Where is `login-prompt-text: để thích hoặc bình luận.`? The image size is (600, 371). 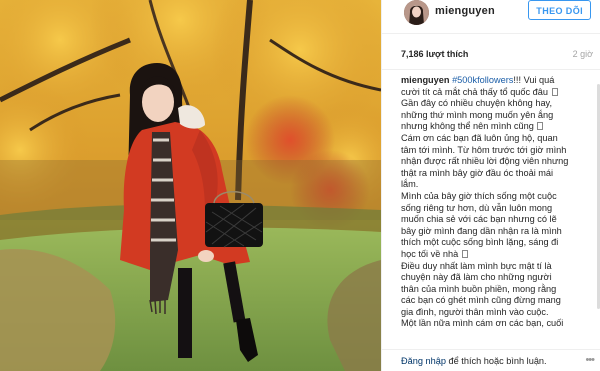
login-prompt-text: để thích hoặc bình luận. is located at coordinates (496, 361).